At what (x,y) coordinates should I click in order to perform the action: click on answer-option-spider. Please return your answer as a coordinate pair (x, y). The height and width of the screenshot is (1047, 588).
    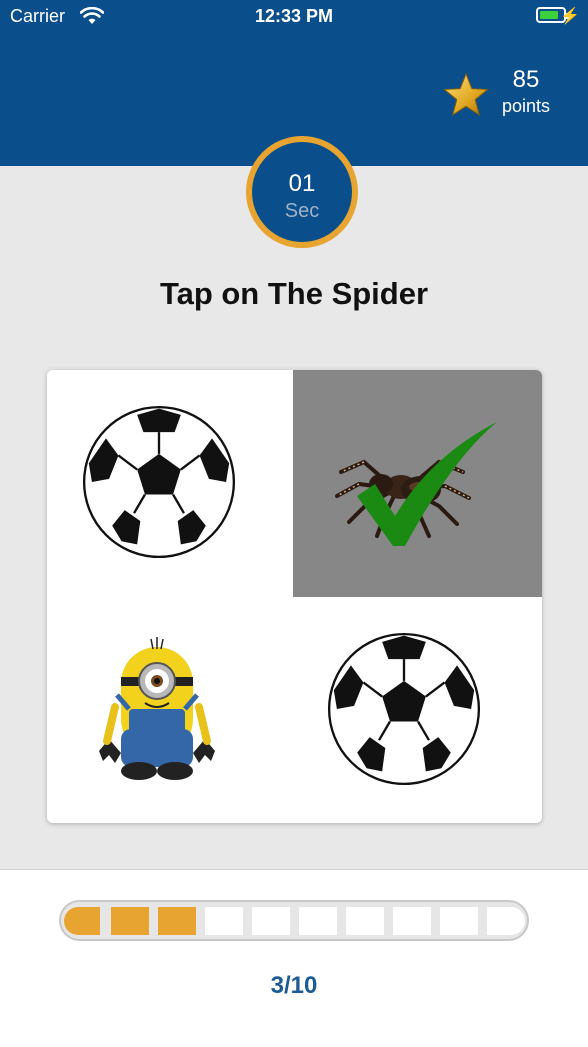
    Looking at the image, I should click on (417, 483).